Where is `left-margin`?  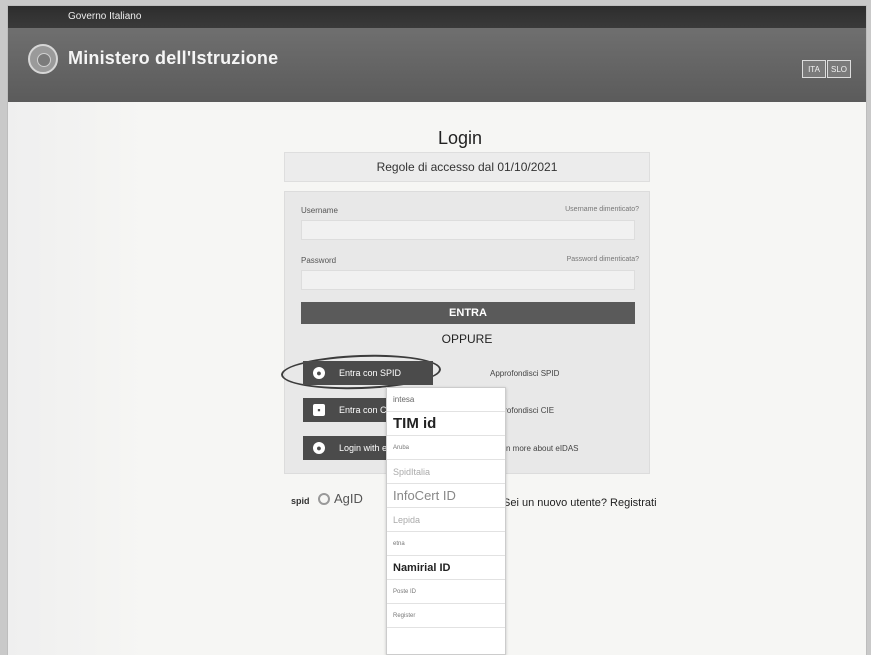
left-margin is located at coordinates (78, 378).